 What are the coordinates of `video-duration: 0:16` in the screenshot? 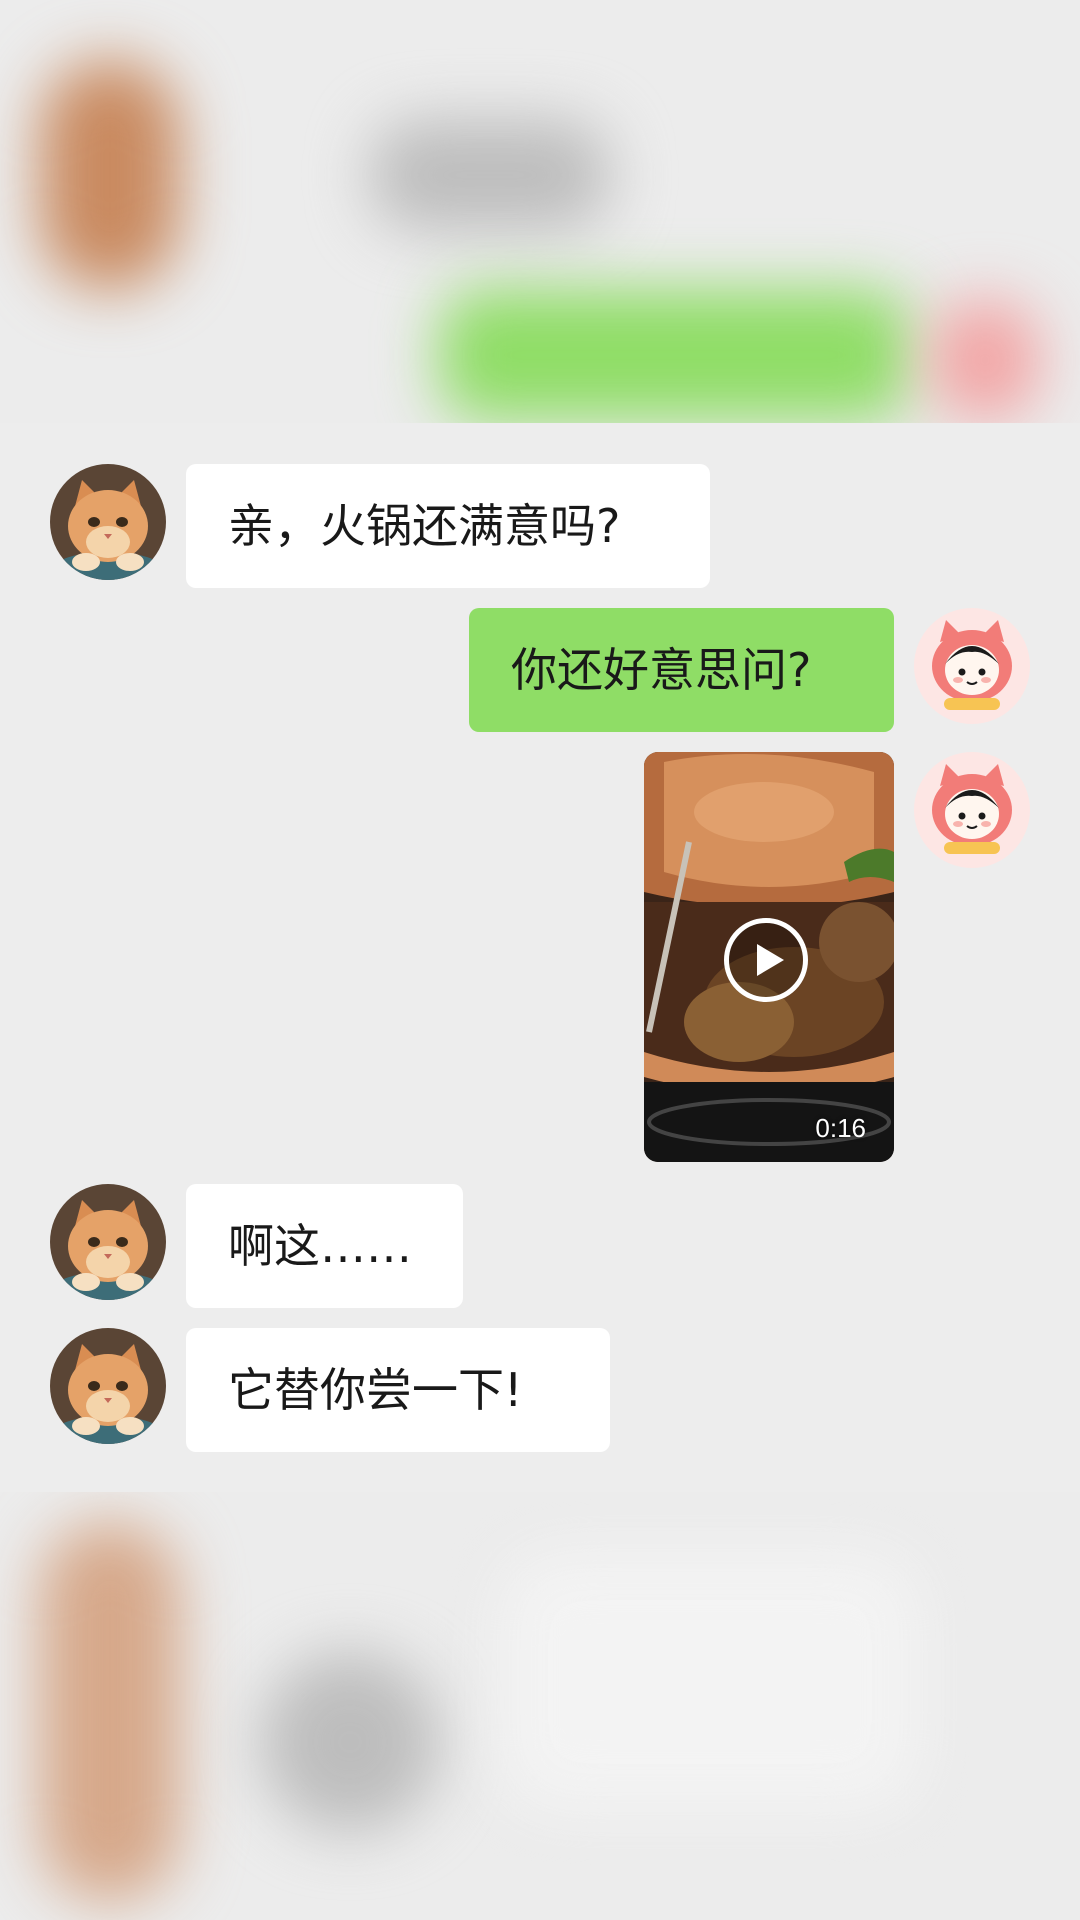 It's located at (840, 1128).